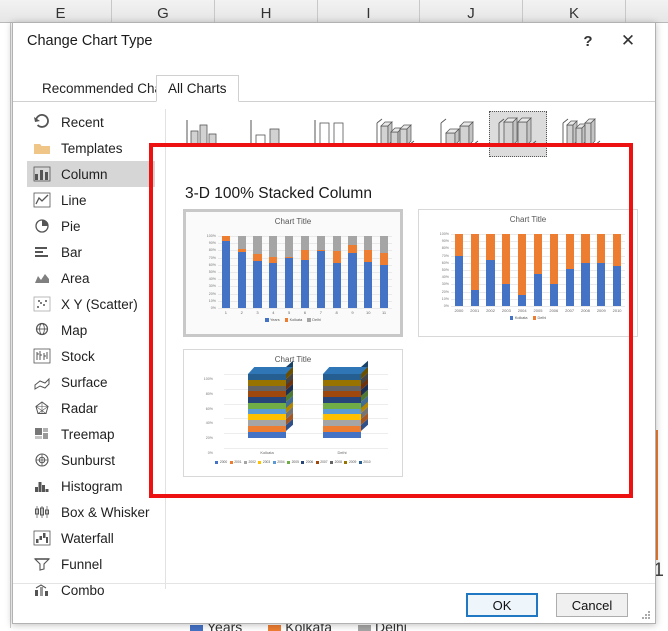  Describe the element at coordinates (471, 11) in the screenshot. I see `column-header-j: J` at that location.